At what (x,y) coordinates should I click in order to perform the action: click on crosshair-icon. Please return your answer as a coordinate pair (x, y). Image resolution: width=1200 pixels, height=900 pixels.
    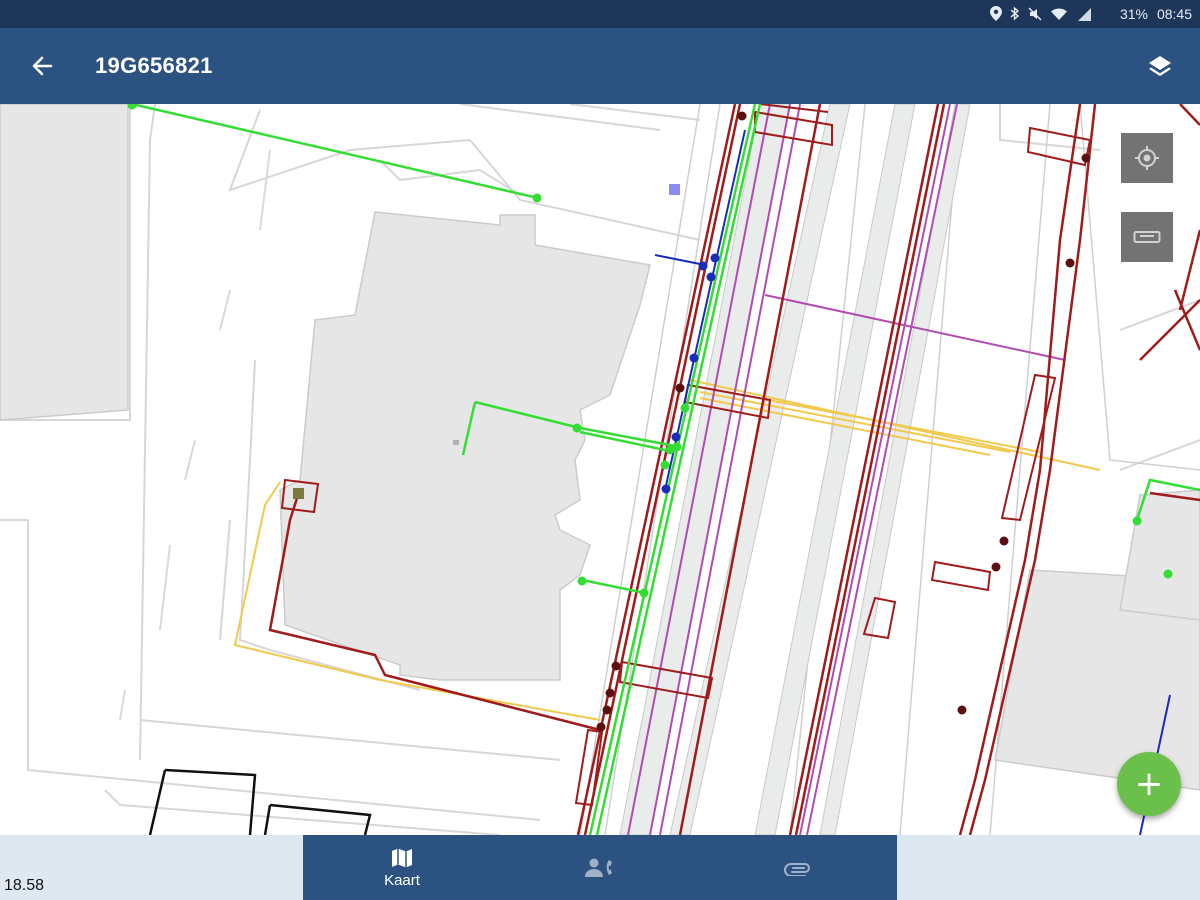
    Looking at the image, I should click on (1147, 158).